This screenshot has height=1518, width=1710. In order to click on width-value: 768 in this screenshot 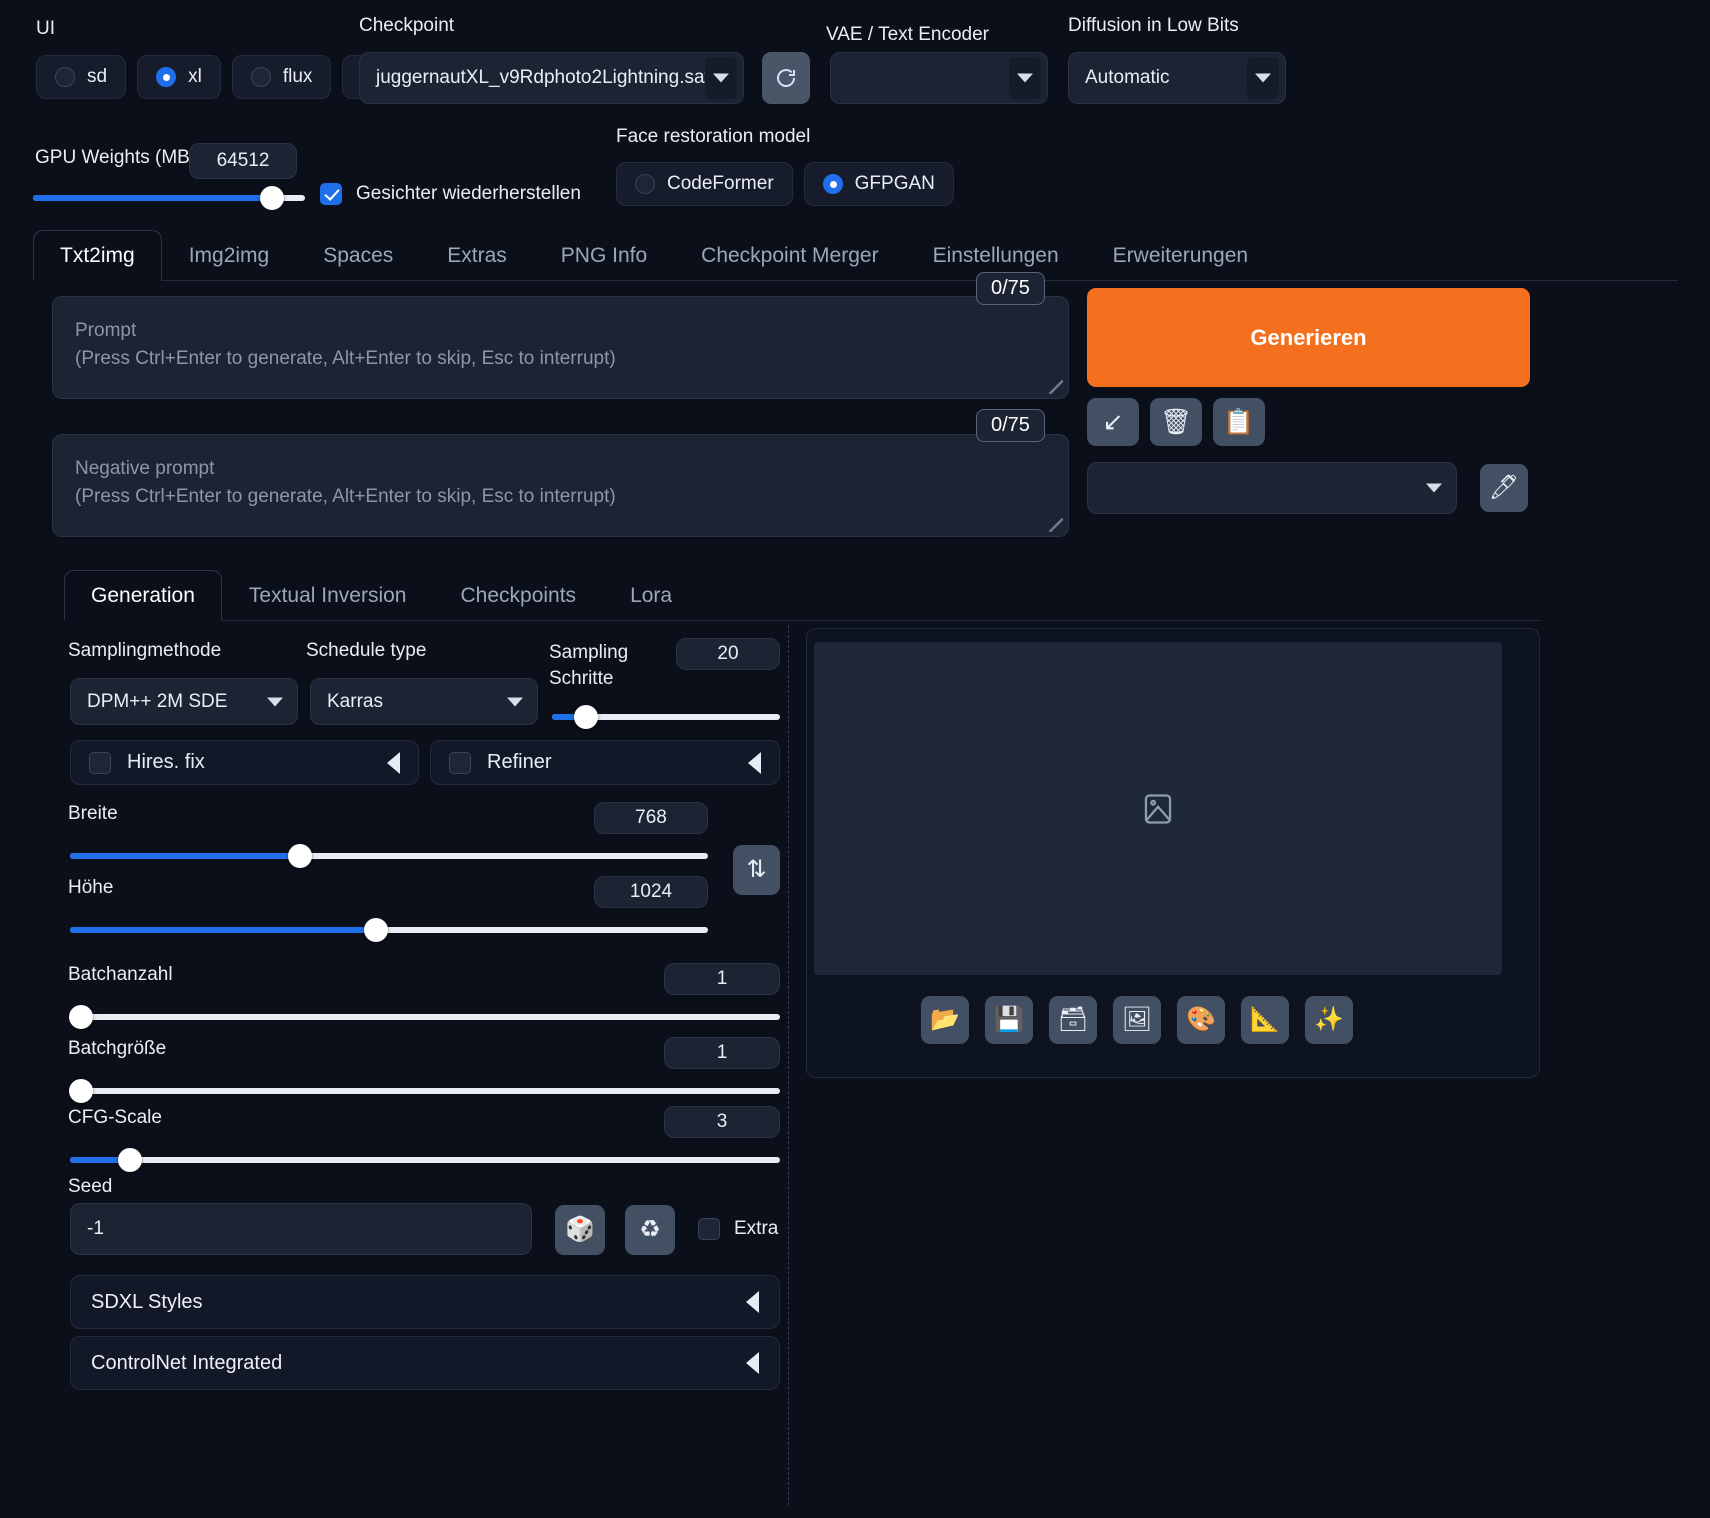, I will do `click(651, 818)`.